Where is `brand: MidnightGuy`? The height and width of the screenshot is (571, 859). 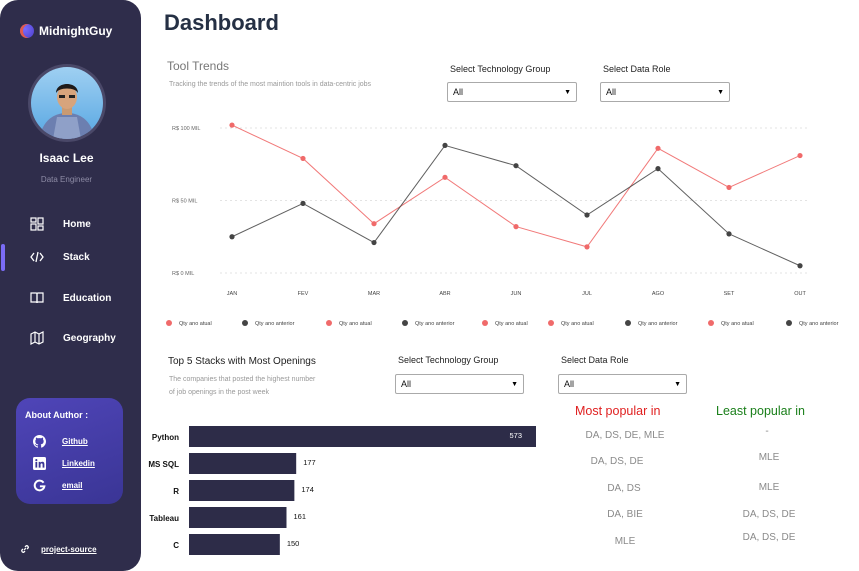
brand: MidnightGuy is located at coordinates (66, 31).